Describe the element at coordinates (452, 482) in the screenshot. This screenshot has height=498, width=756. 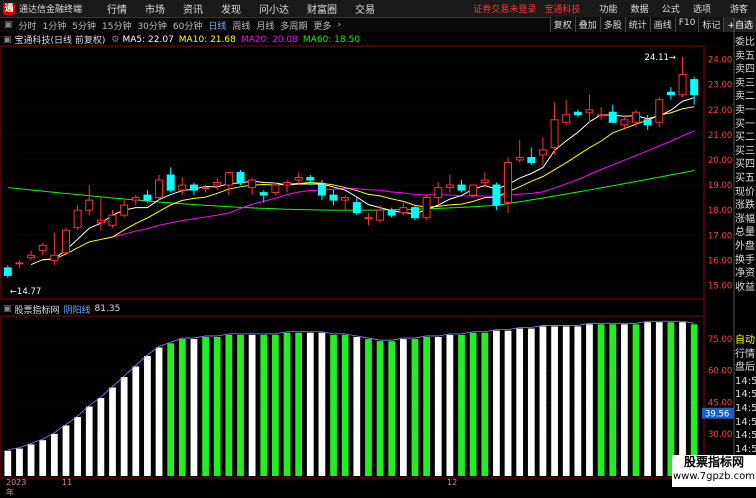
I see `date-month-12: 12` at that location.